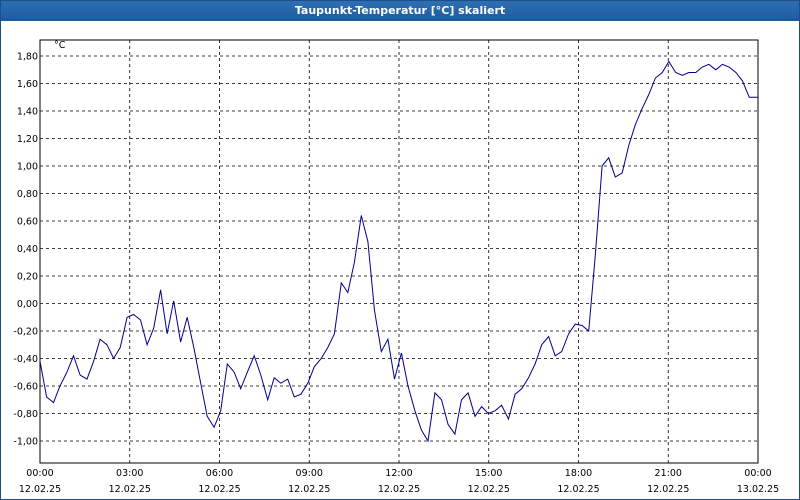 The height and width of the screenshot is (500, 800). I want to click on y-tick-label: 0,80, so click(27, 194).